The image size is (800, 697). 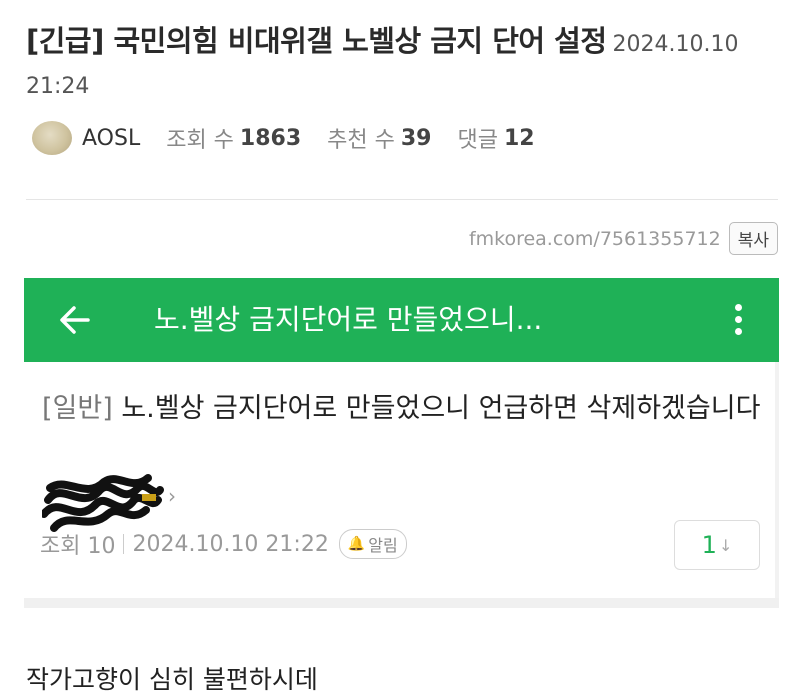 I want to click on post-meta: AOSL 조회 수 1863 추천 수 39 댓글 12, so click(x=296, y=138).